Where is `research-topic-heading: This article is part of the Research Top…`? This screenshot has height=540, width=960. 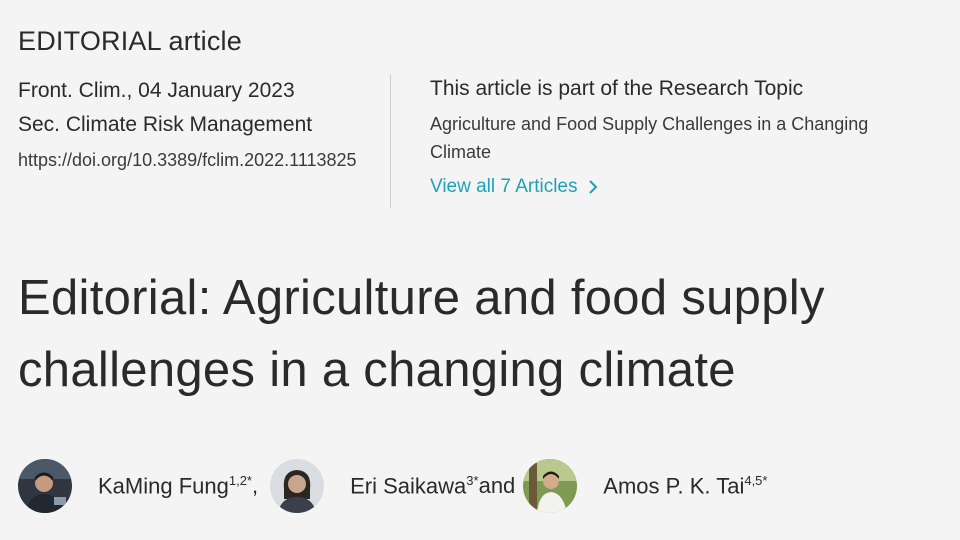 research-topic-heading: This article is part of the Research Top… is located at coordinates (617, 88).